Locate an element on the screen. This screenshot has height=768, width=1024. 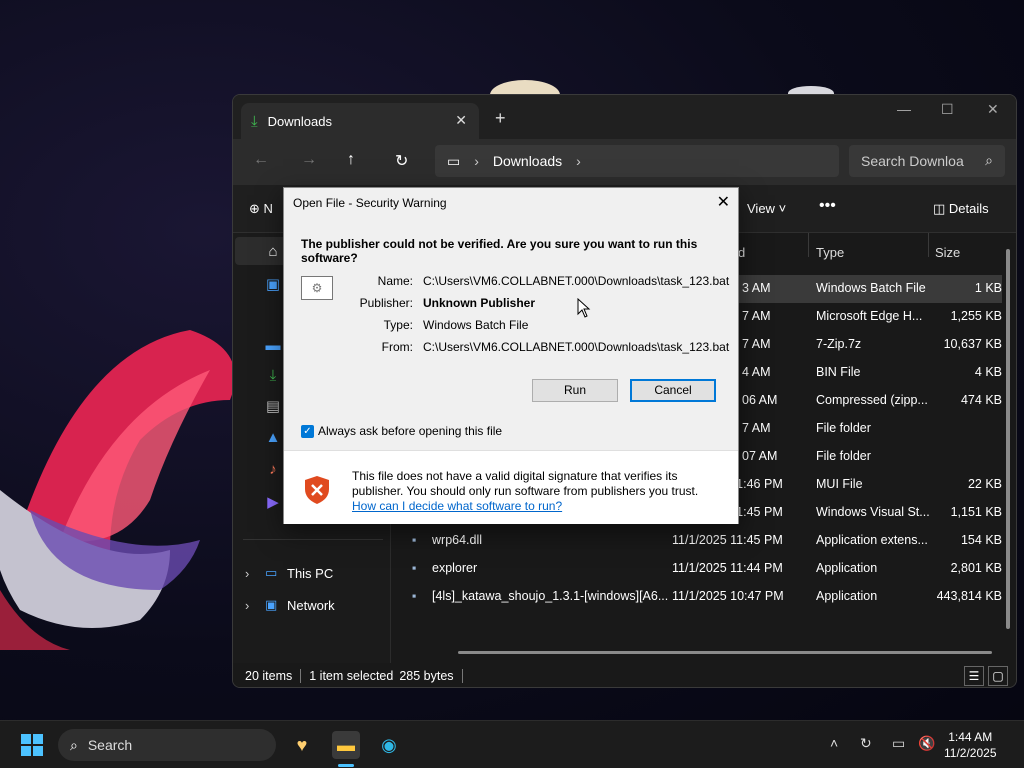
run-button: Run is located at coordinates (575, 390).